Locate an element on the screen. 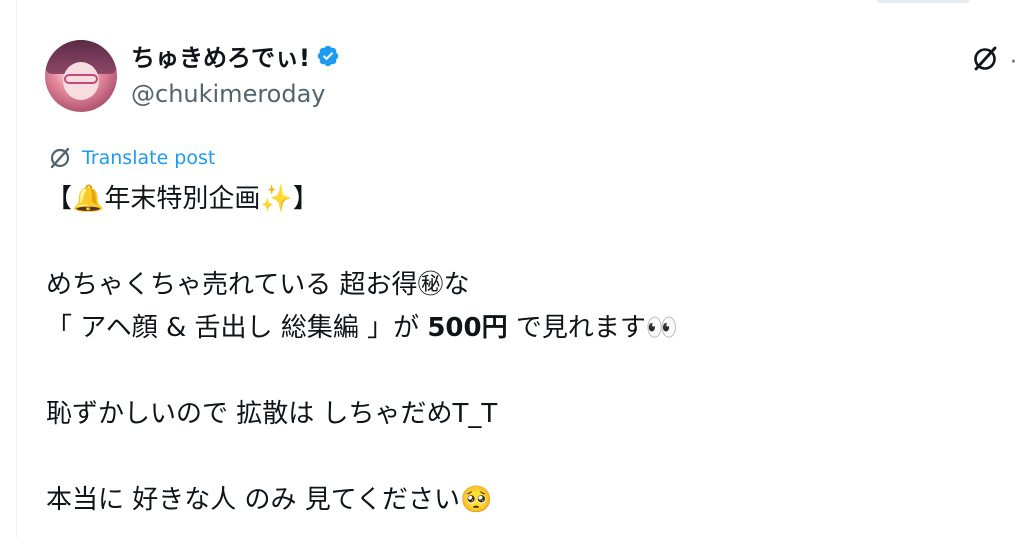  avatar-glasses is located at coordinates (81, 79).